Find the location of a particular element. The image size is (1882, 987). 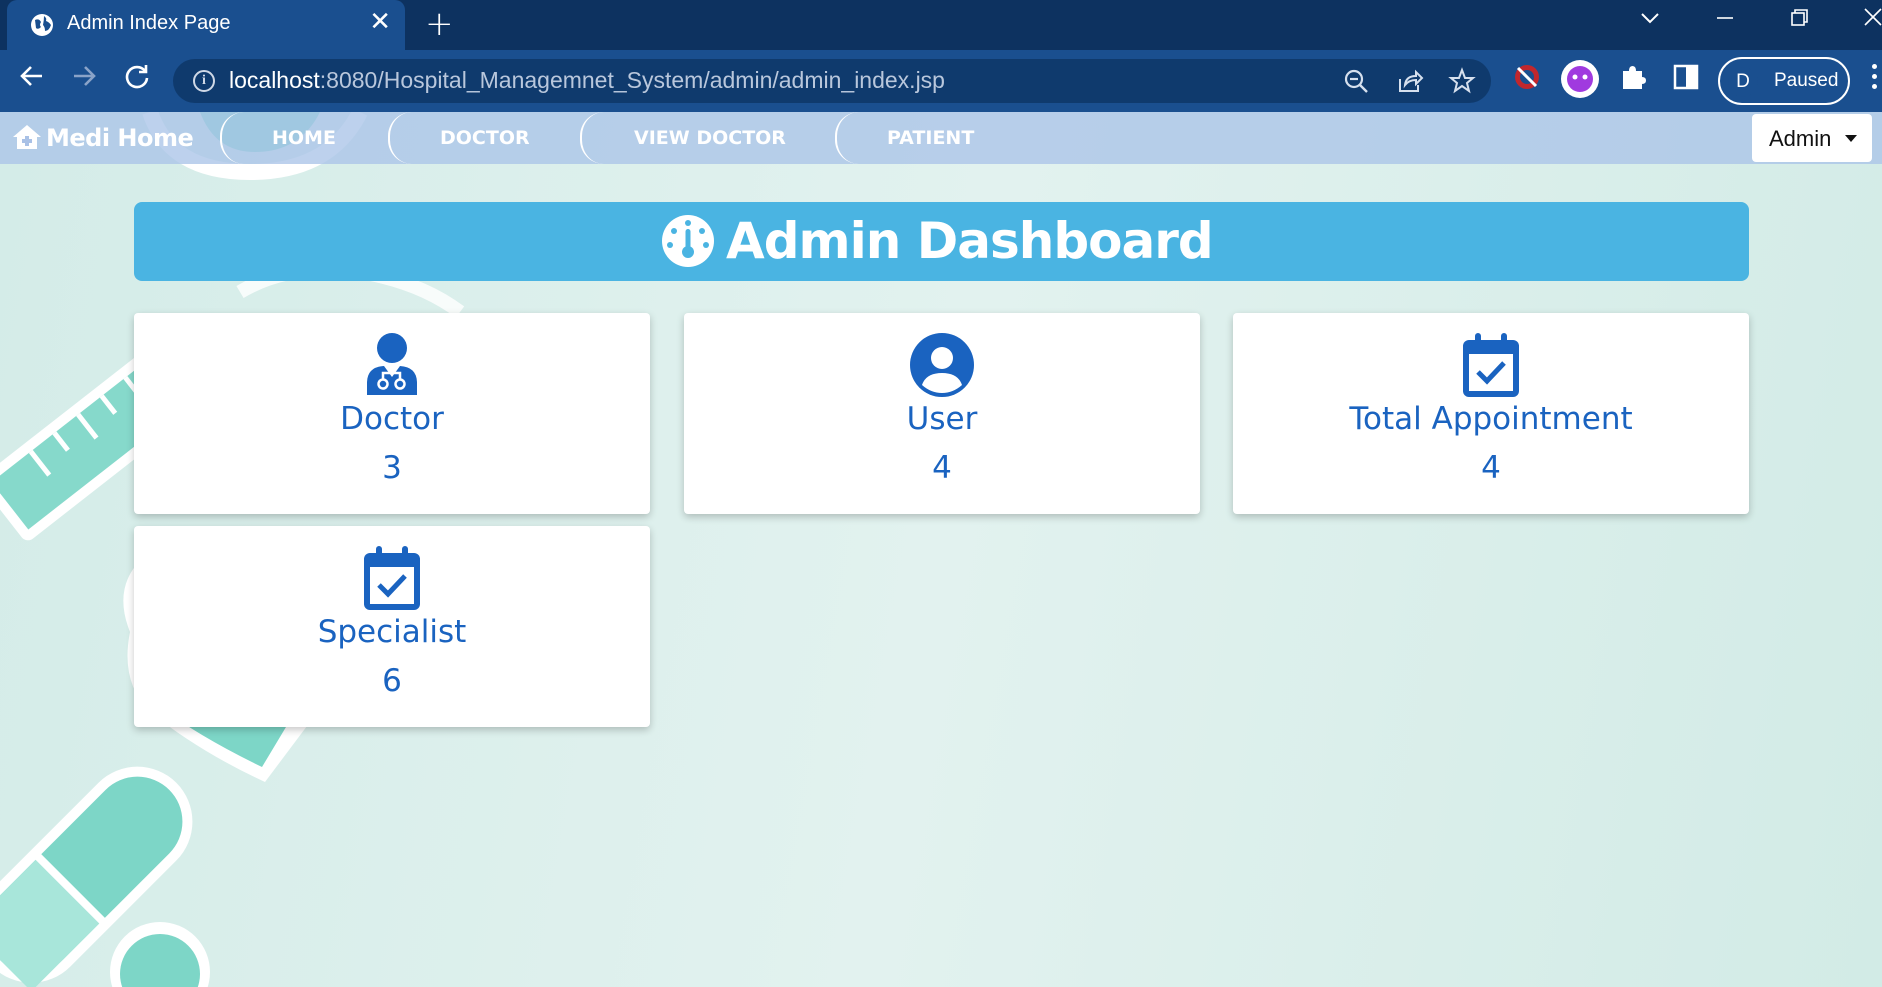

card-value: 3 is located at coordinates (392, 468).